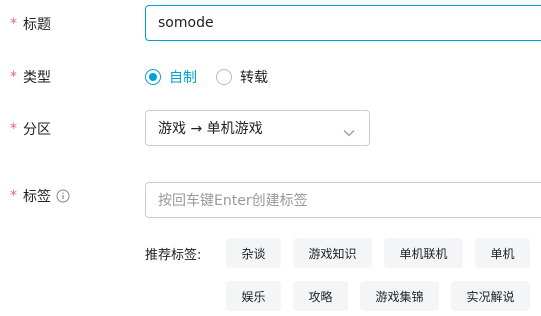  What do you see at coordinates (502, 253) in the screenshot?
I see `recommended-tag: 单机` at bounding box center [502, 253].